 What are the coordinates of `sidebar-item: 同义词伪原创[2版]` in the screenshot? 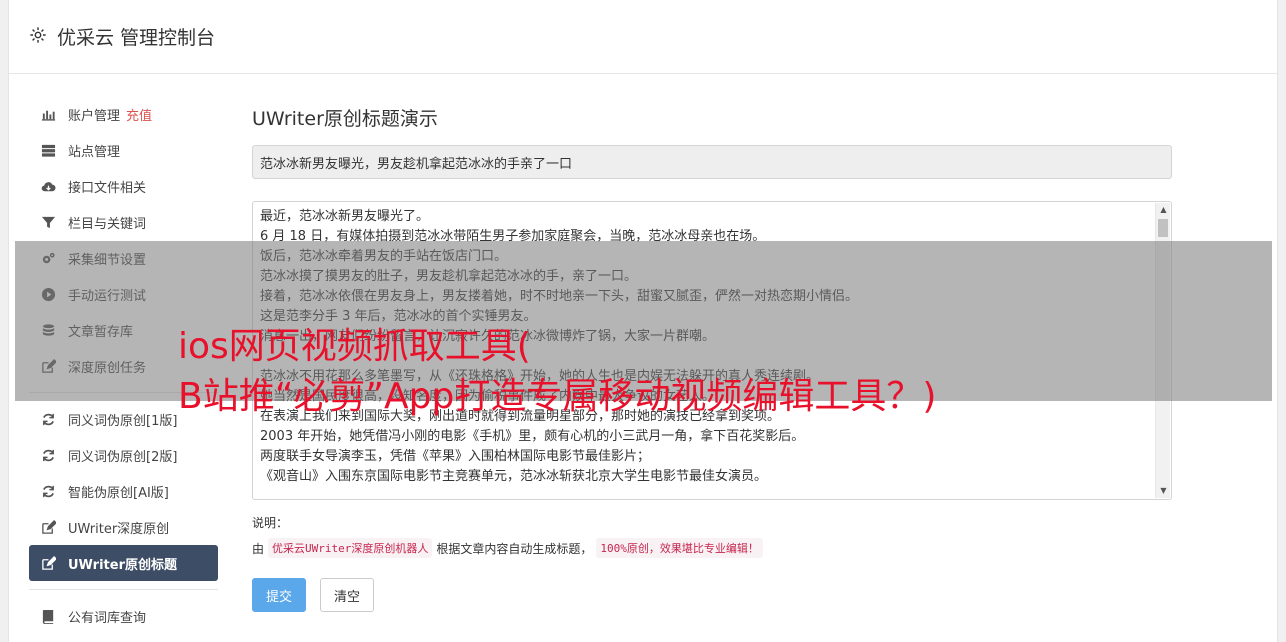 It's located at (123, 455).